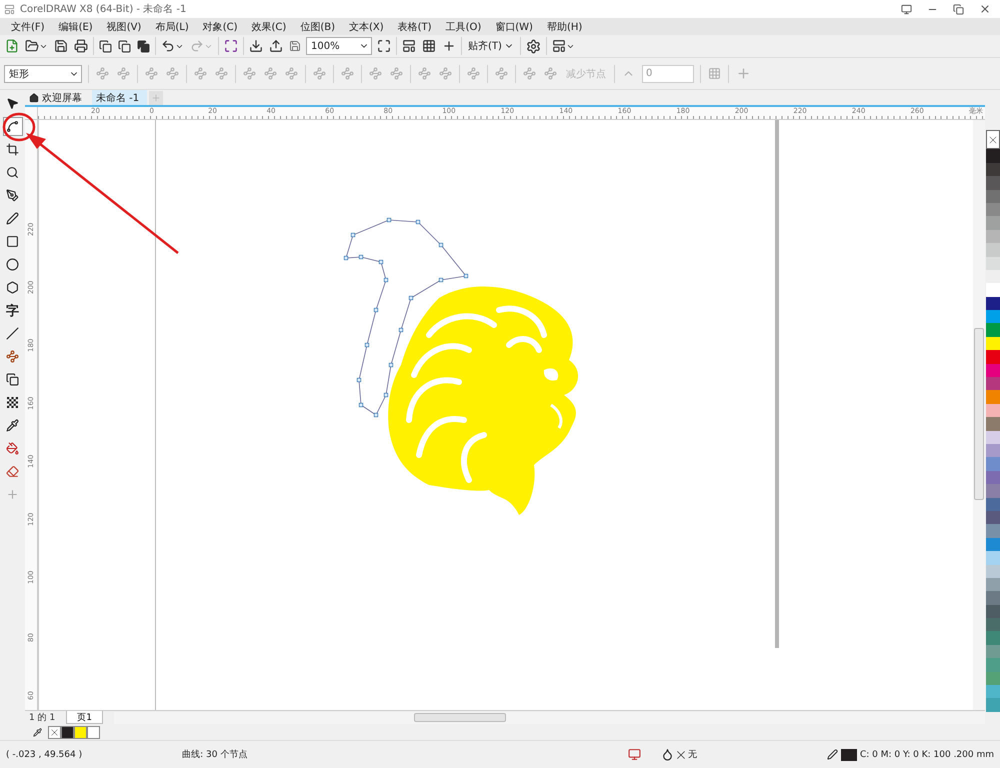  Describe the element at coordinates (172, 46) in the screenshot. I see `undo-button` at that location.